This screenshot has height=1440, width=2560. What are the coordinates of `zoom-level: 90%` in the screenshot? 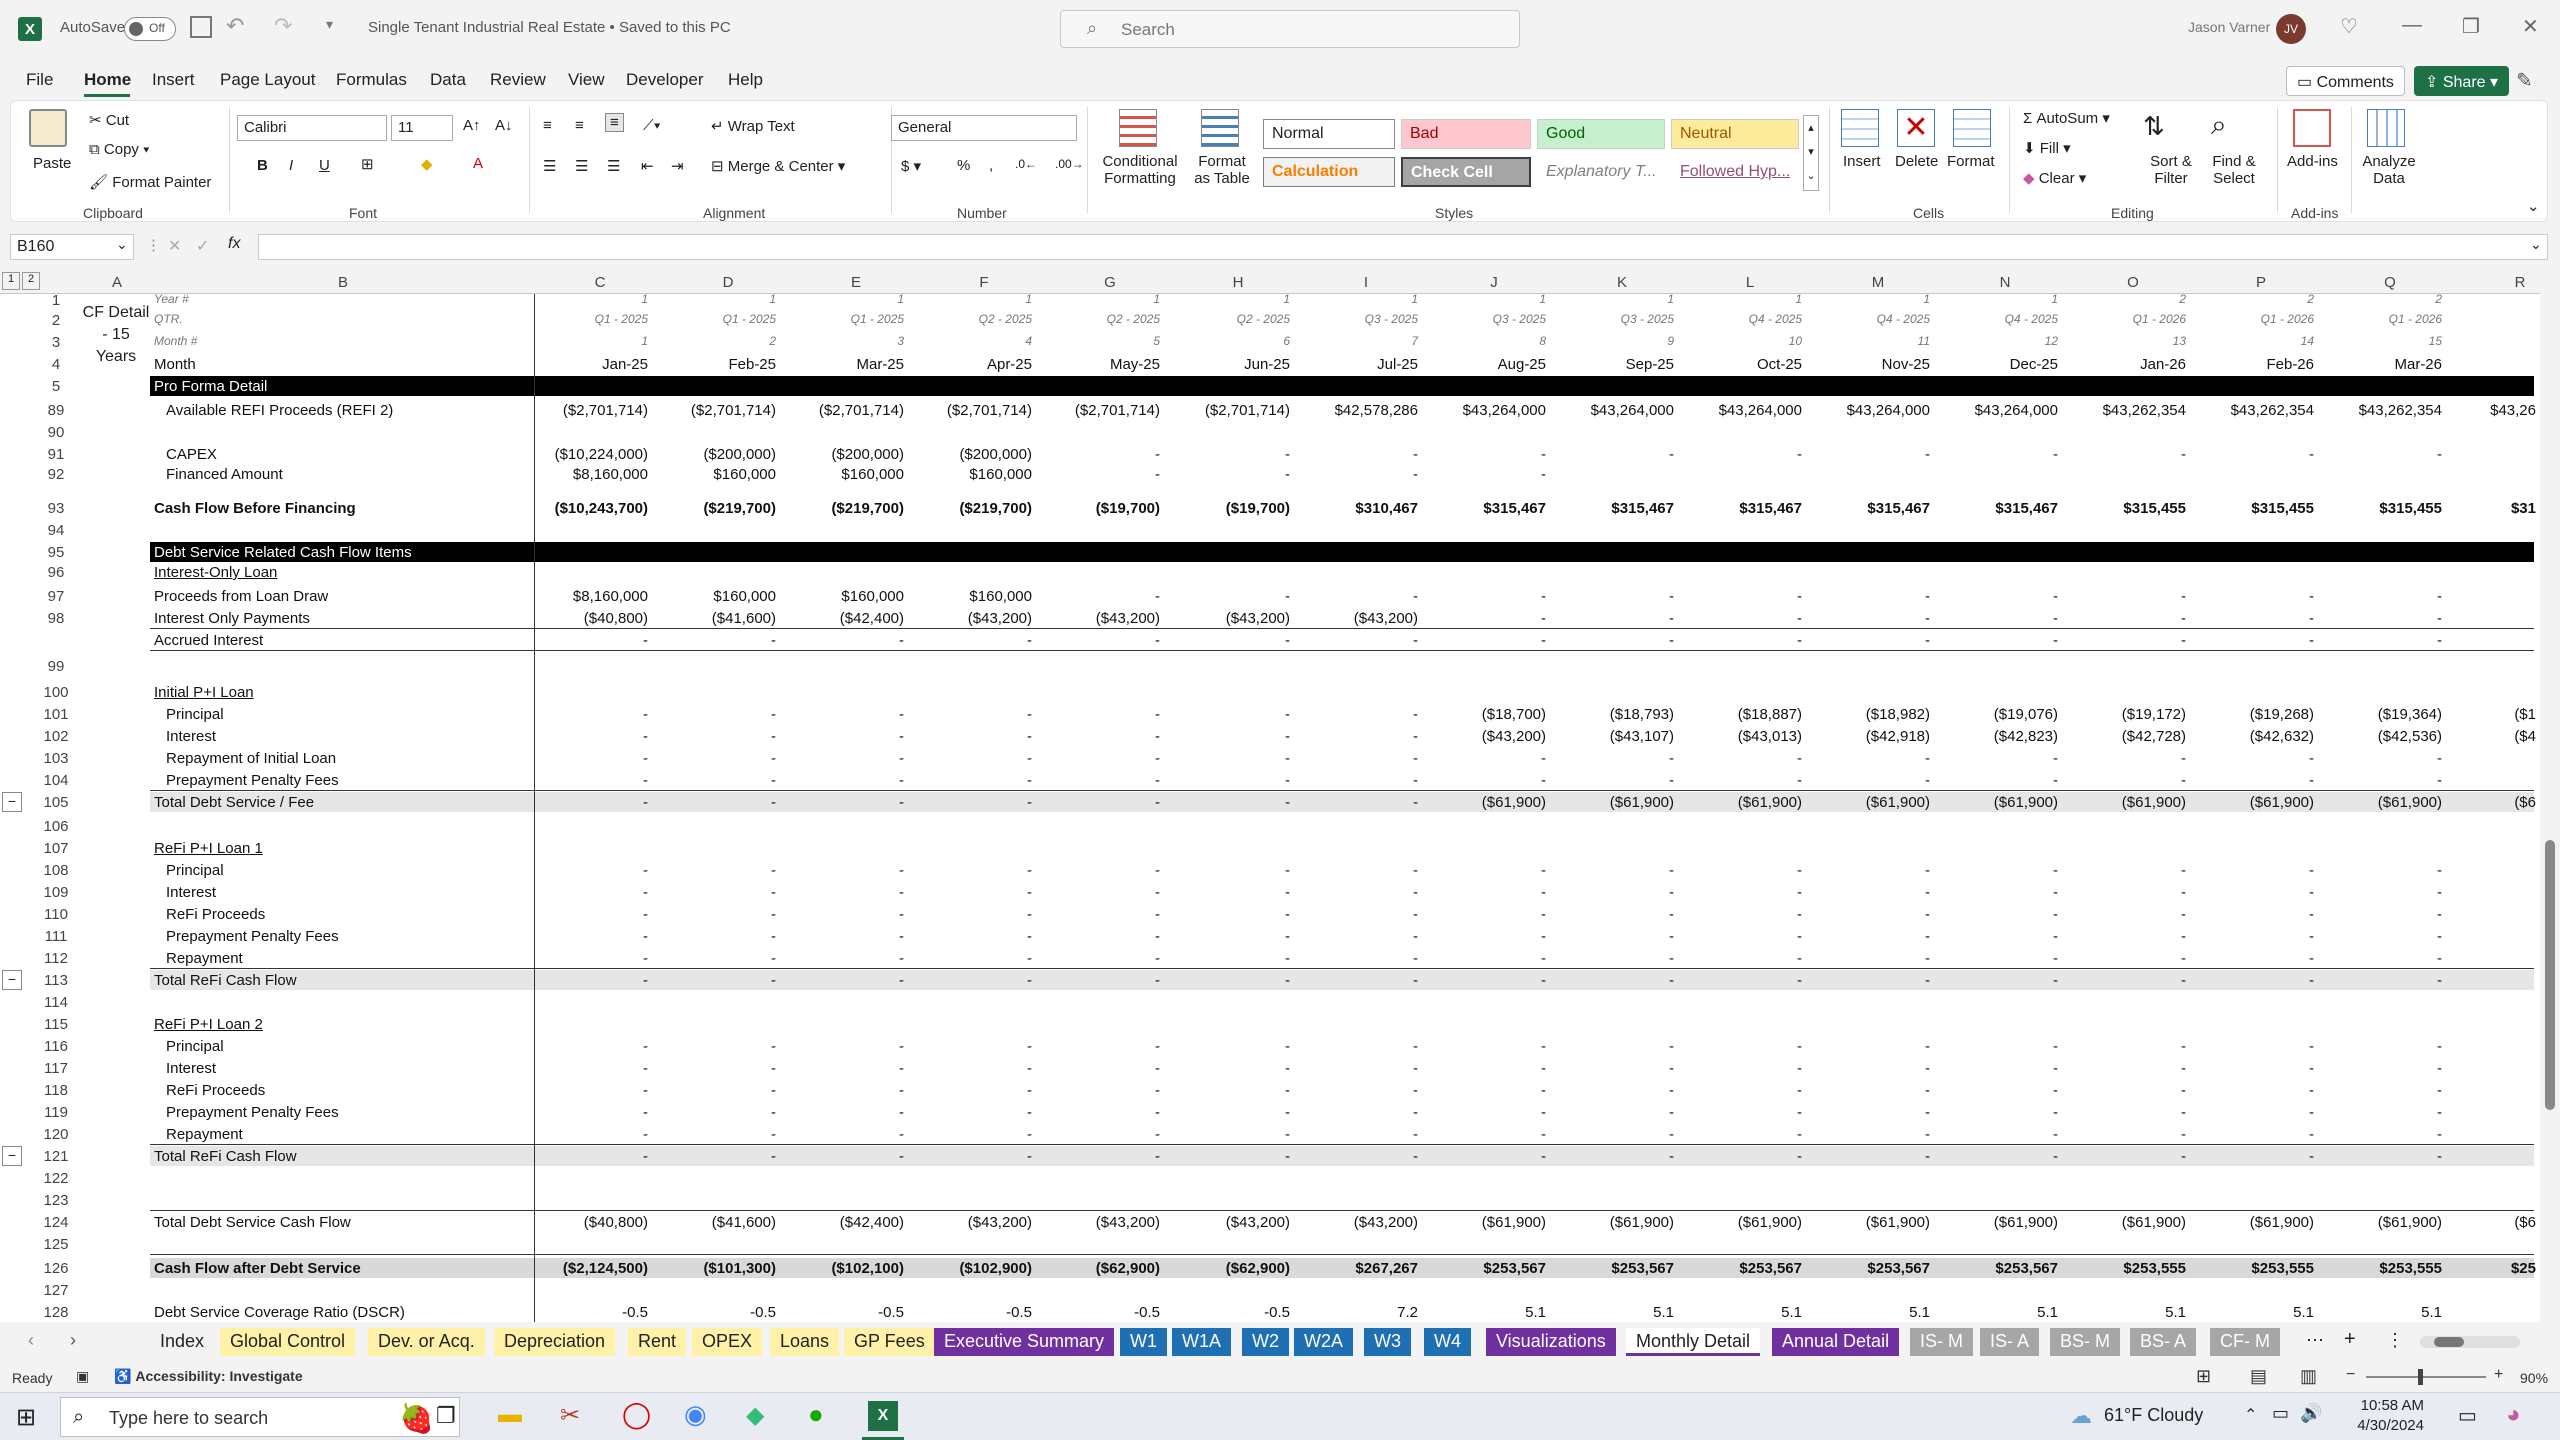 It's located at (2534, 1378).